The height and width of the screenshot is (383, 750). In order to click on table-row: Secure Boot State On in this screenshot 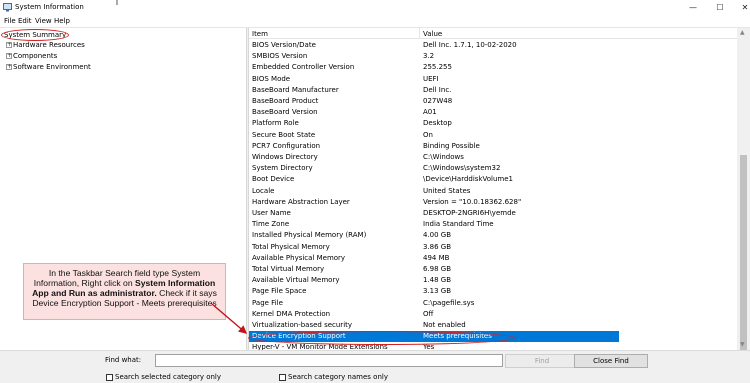, I will do `click(434, 135)`.